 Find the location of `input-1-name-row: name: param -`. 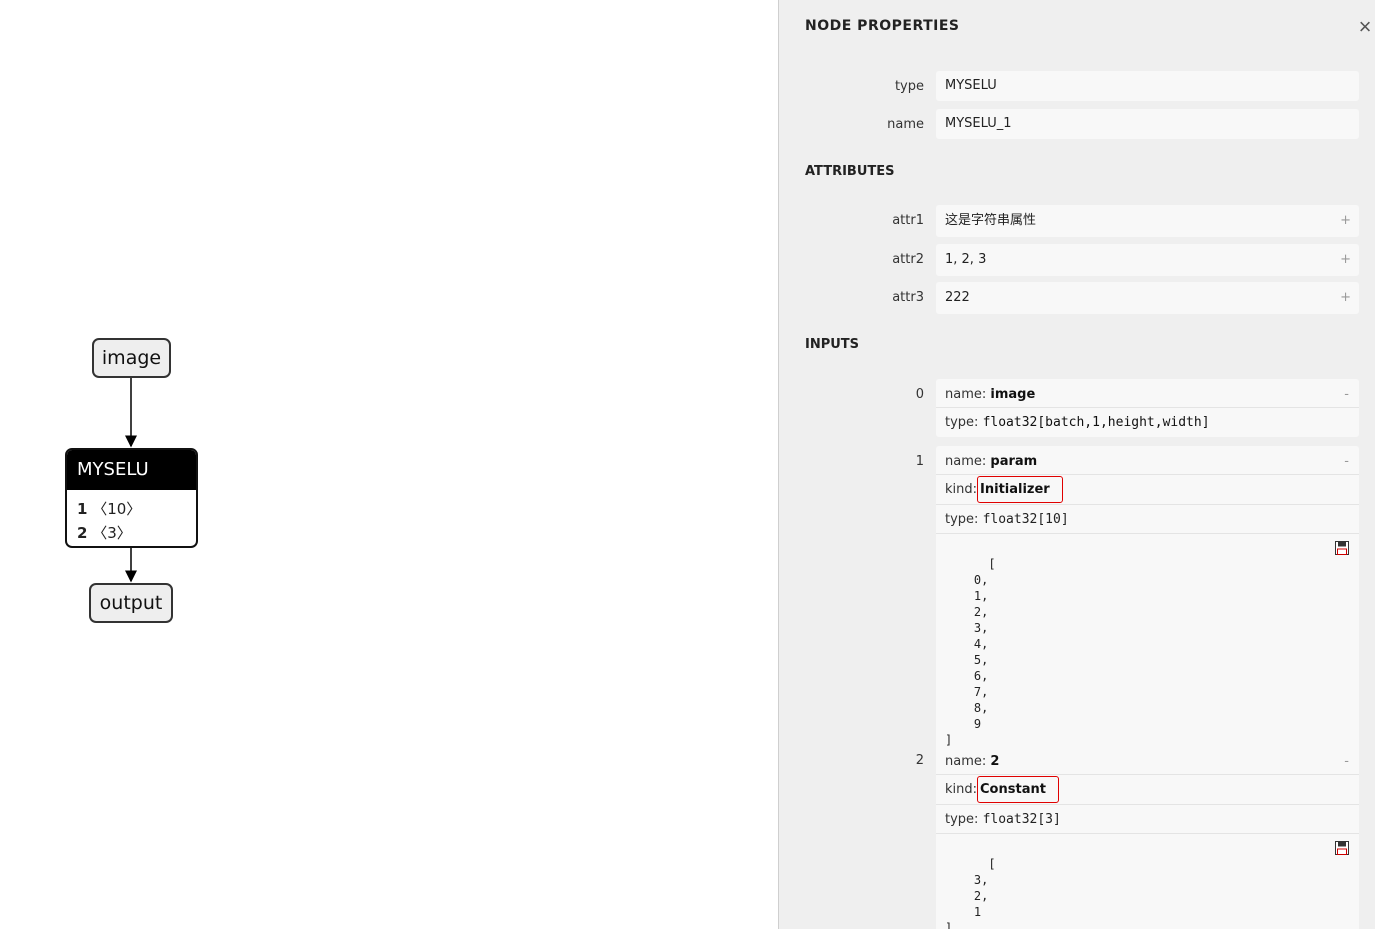

input-1-name-row: name: param - is located at coordinates (1147, 460).